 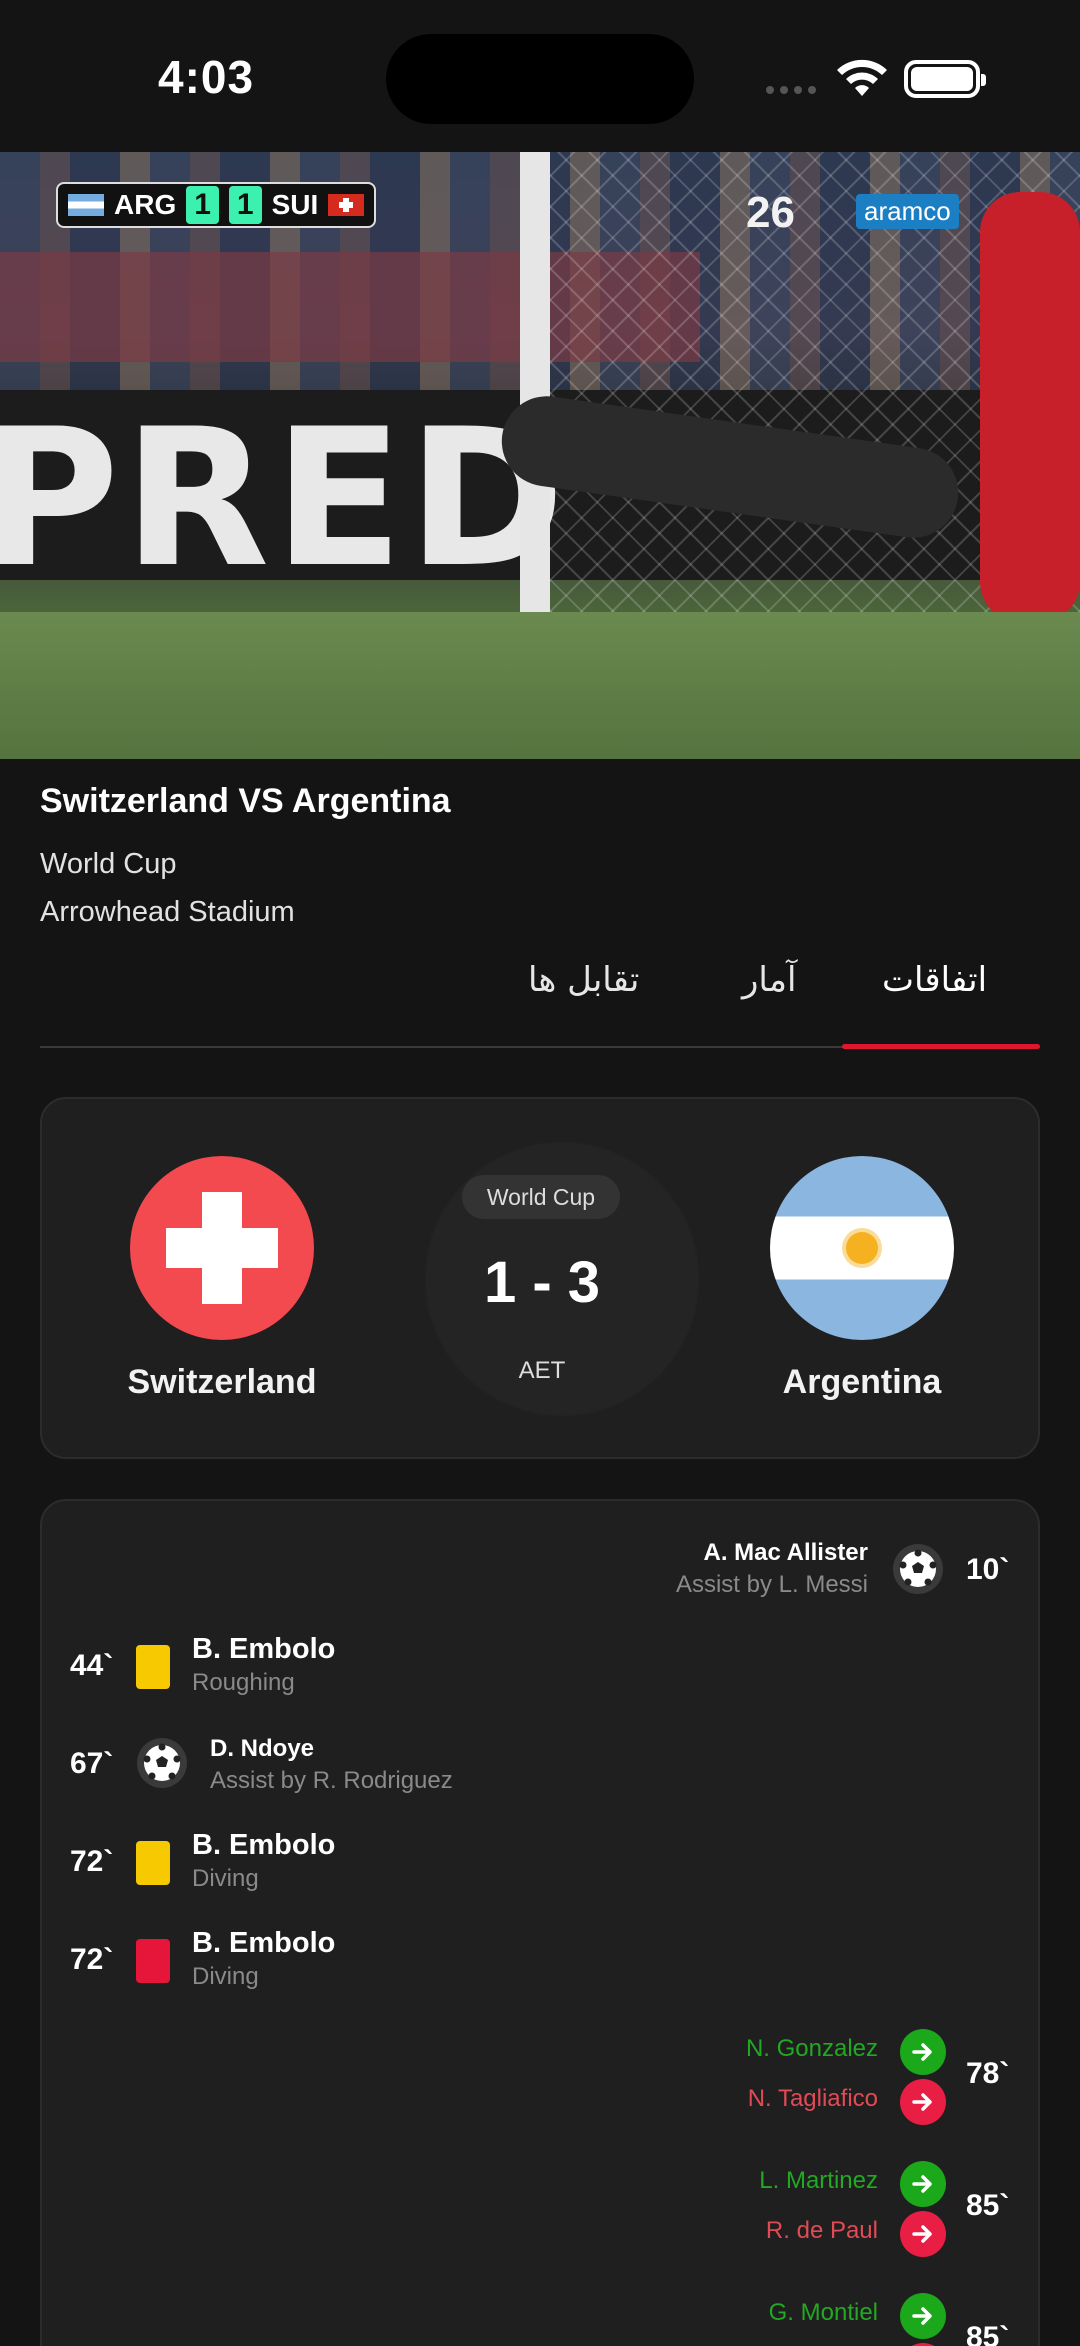 I want to click on red-card-icon, so click(x=153, y=1961).